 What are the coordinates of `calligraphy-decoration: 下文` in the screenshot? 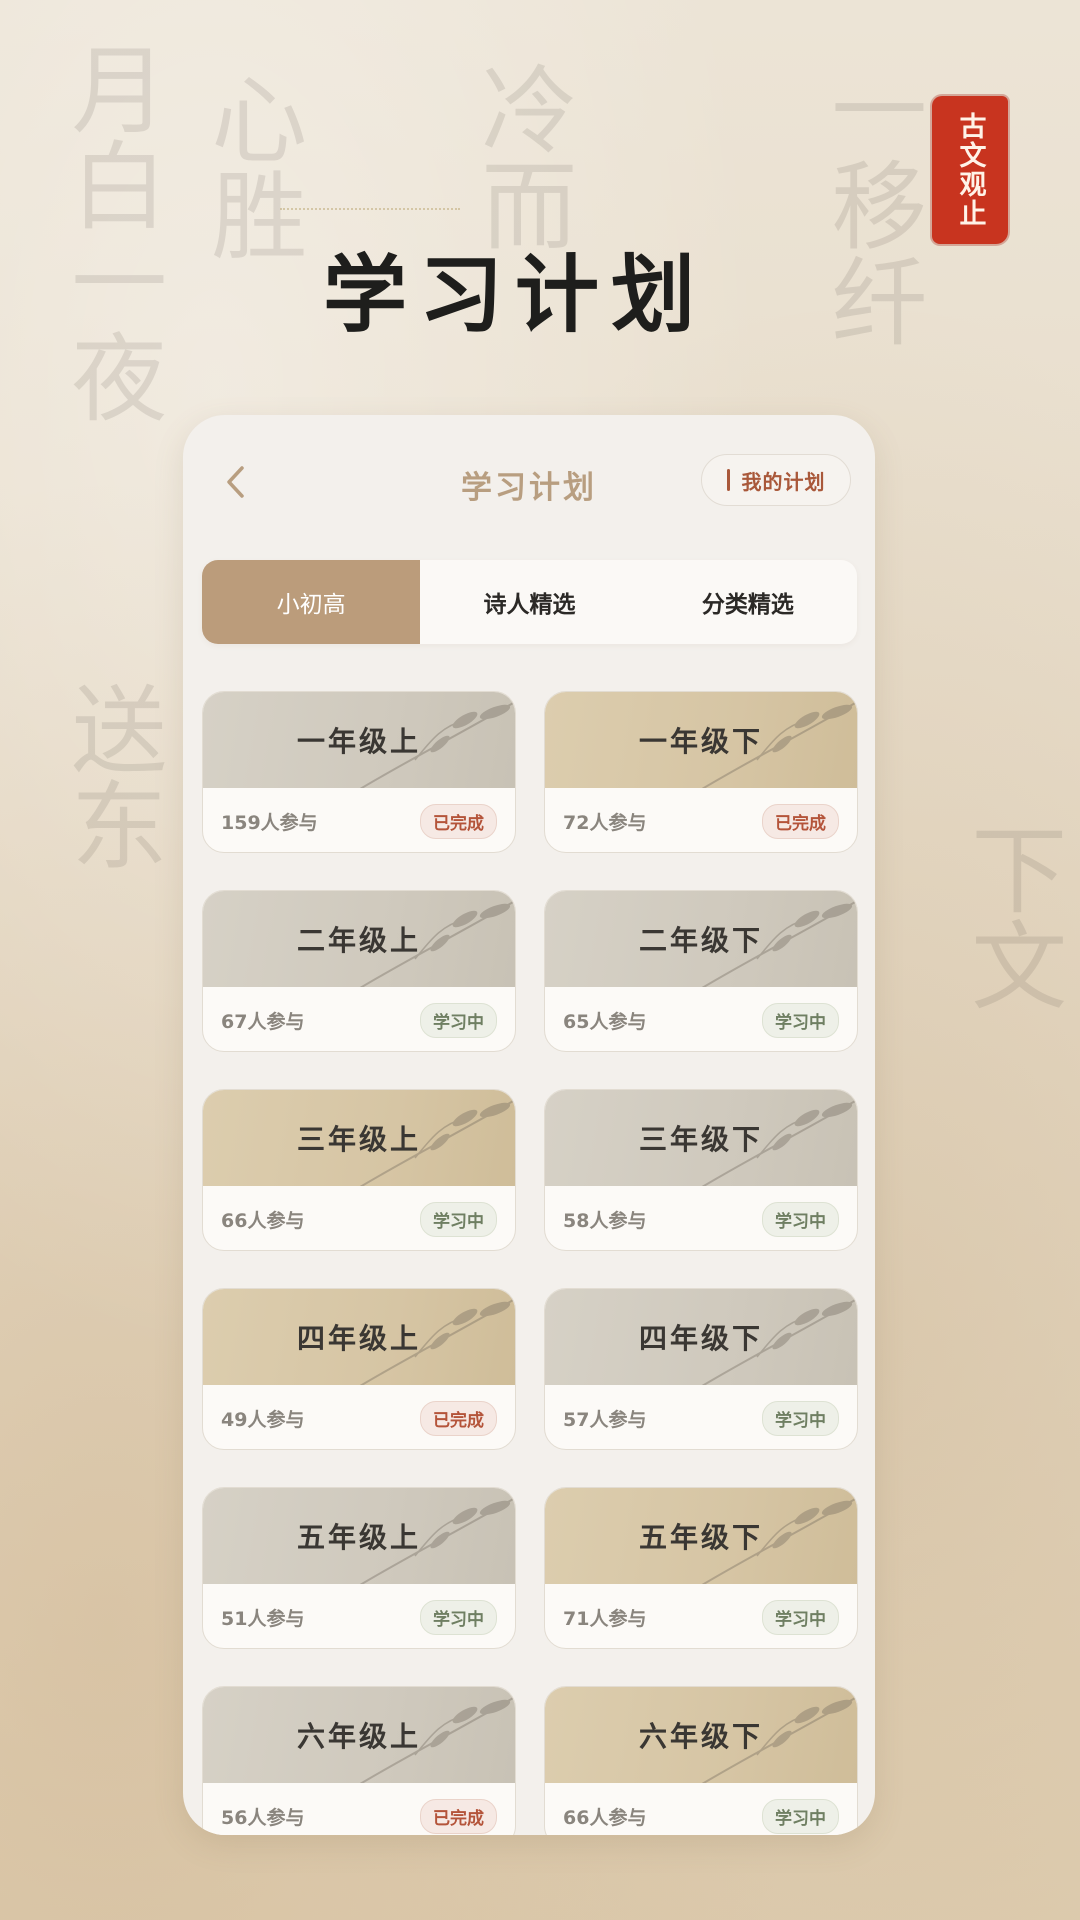 It's located at (1010, 916).